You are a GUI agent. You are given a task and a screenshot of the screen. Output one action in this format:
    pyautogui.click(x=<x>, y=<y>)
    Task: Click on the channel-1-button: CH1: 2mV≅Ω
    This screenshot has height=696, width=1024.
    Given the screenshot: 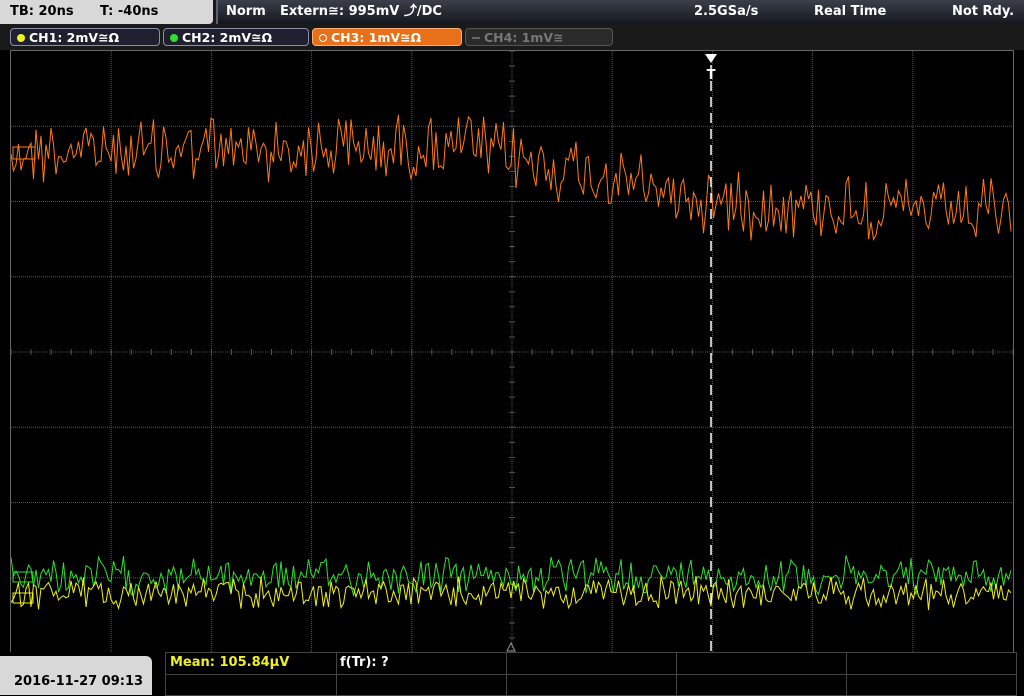 What is the action you would take?
    pyautogui.click(x=85, y=37)
    